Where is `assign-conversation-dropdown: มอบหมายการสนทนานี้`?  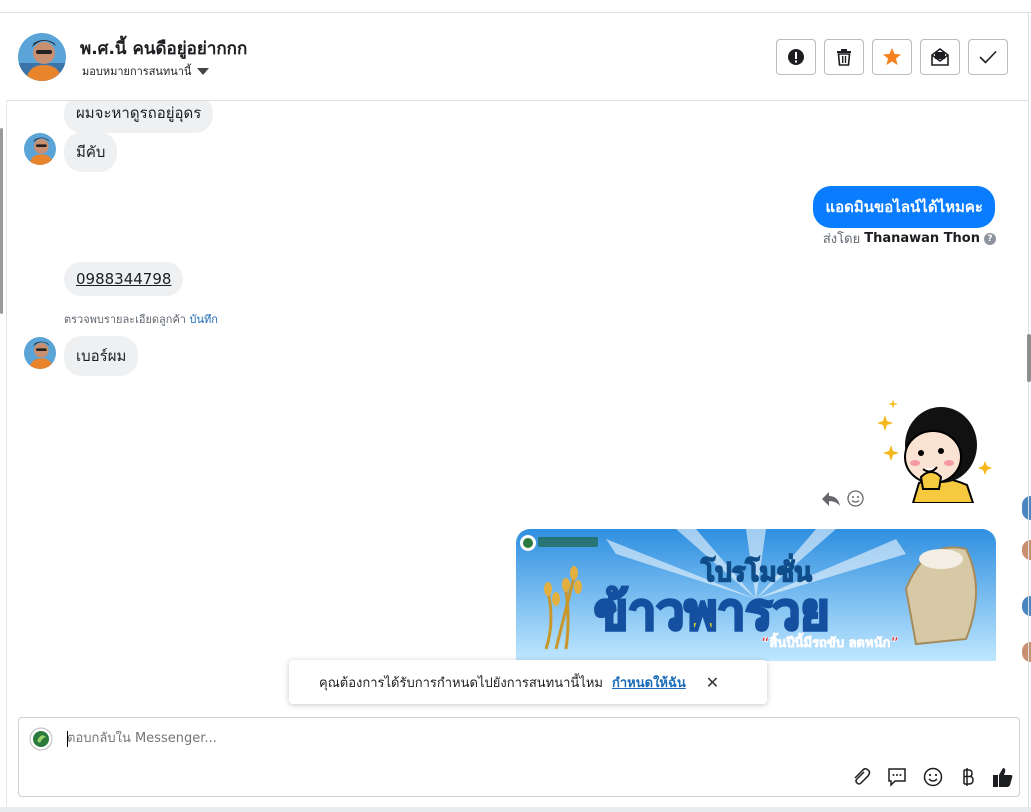
assign-conversation-dropdown: มอบหมายการสนทนานี้ is located at coordinates (146, 71).